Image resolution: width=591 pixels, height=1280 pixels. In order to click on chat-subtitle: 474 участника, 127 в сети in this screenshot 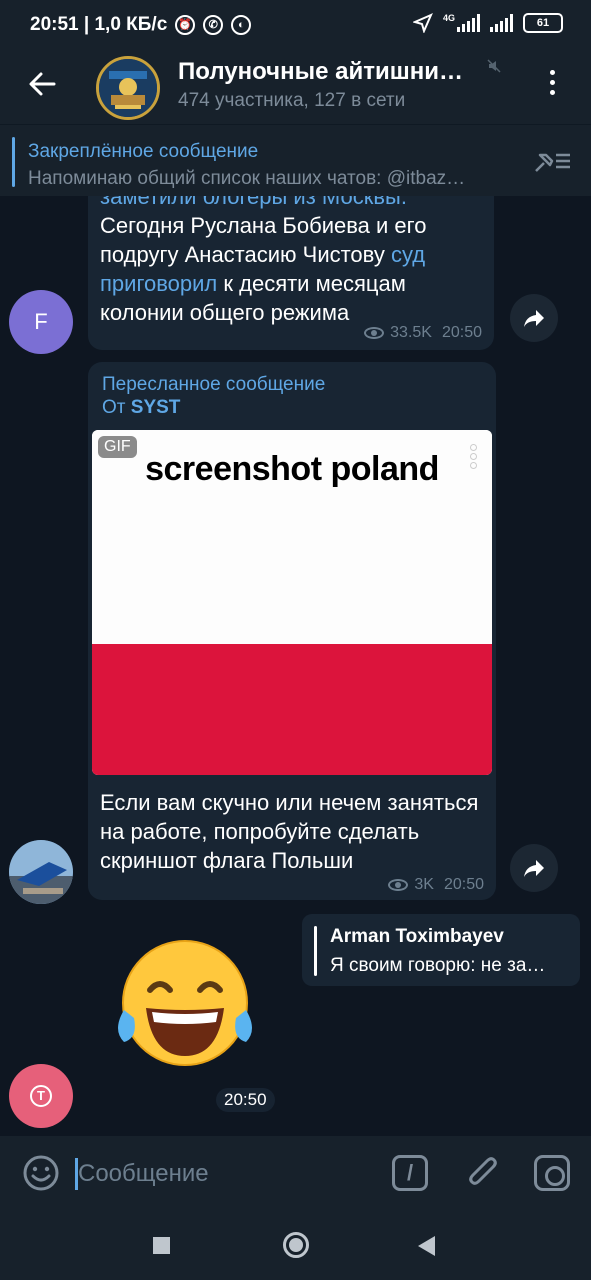, I will do `click(292, 100)`.